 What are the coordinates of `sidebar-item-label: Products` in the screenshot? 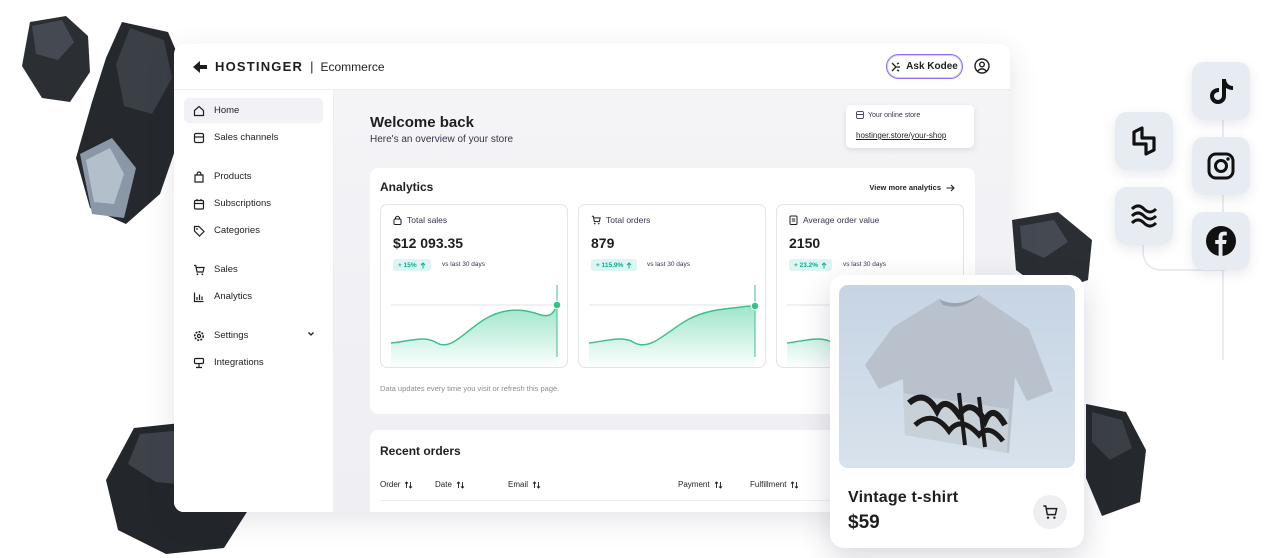 It's located at (233, 176).